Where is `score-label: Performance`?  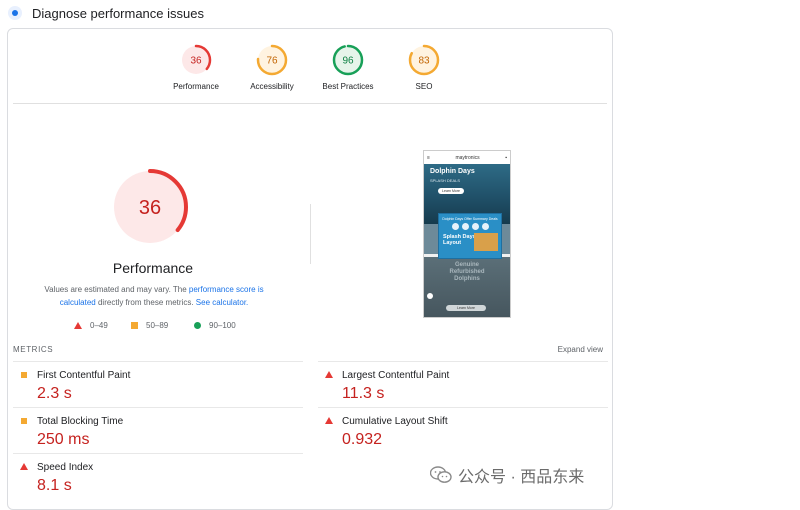
score-label: Performance is located at coordinates (196, 86).